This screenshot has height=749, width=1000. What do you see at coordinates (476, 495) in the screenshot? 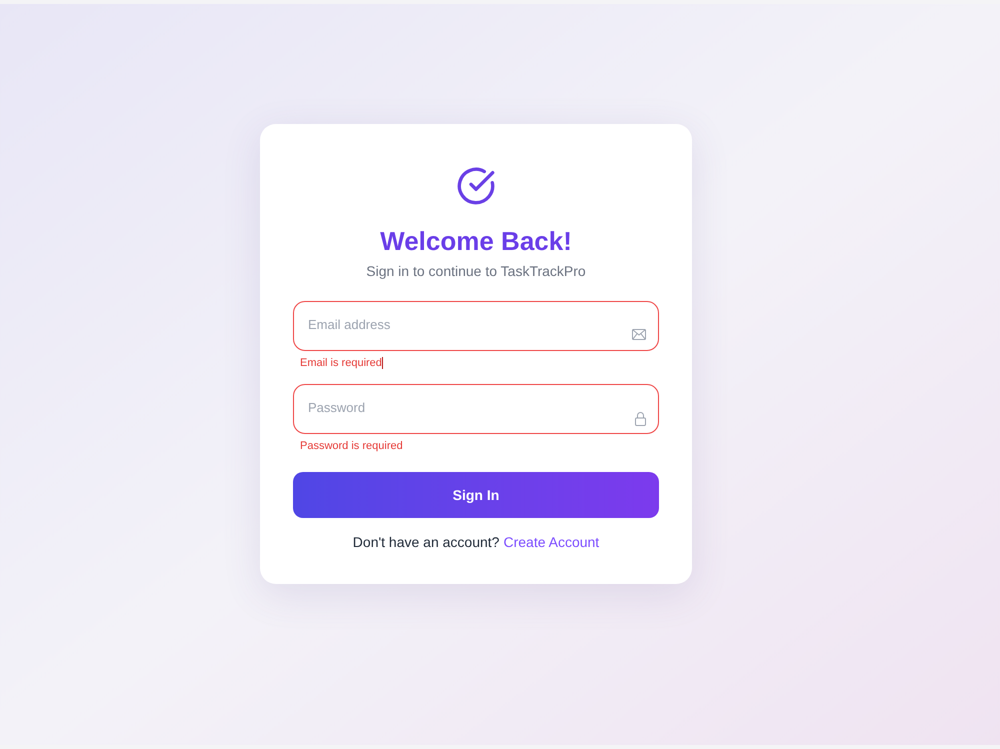
I see `sign-in-button: Sign In` at bounding box center [476, 495].